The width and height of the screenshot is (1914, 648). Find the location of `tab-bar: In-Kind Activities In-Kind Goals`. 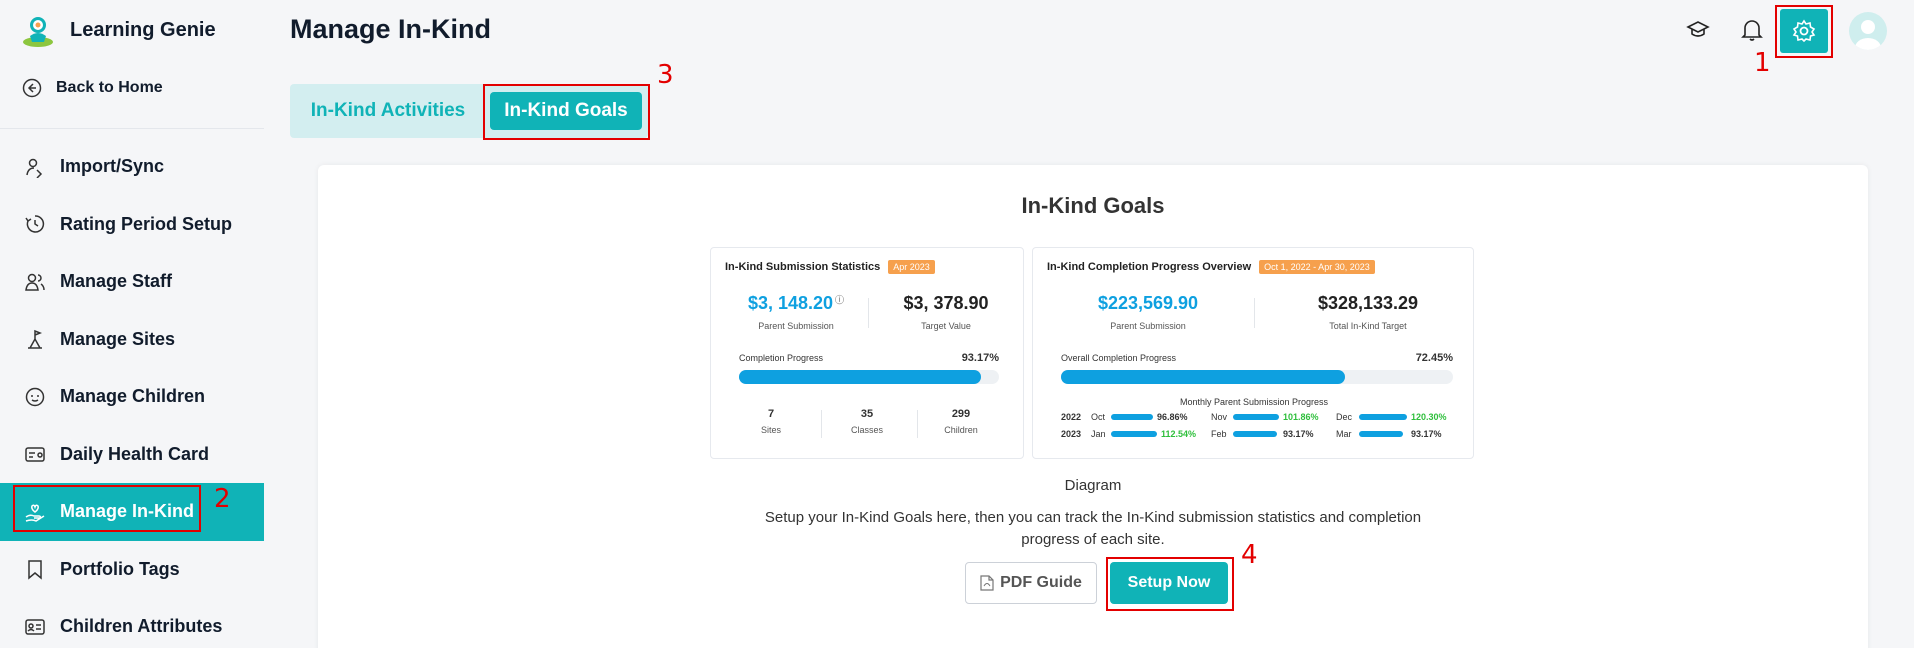

tab-bar: In-Kind Activities In-Kind Goals is located at coordinates (469, 111).